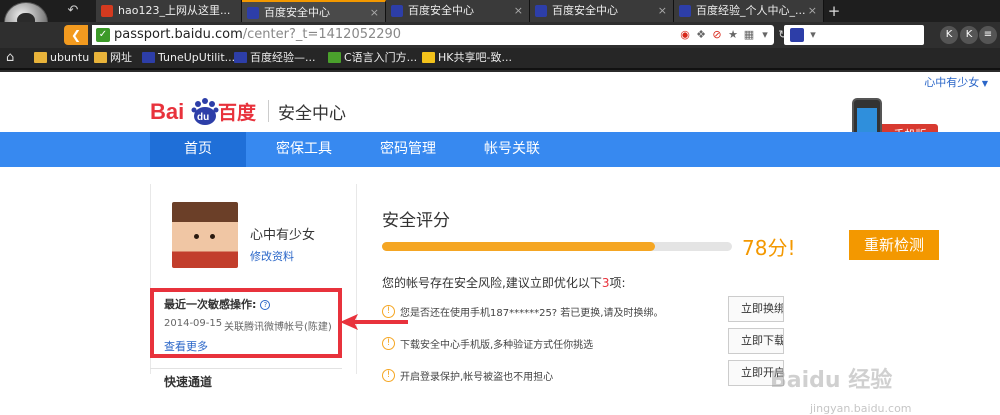 The height and width of the screenshot is (415, 1000). I want to click on dropdown-icon: ▾, so click(765, 35).